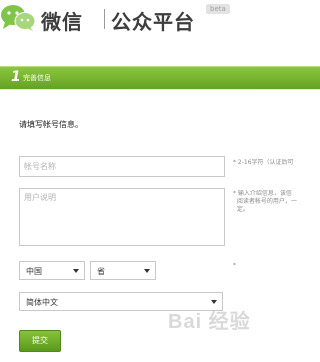 This screenshot has width=320, height=362. Describe the element at coordinates (234, 265) in the screenshot. I see `region-required-mark: *` at that location.